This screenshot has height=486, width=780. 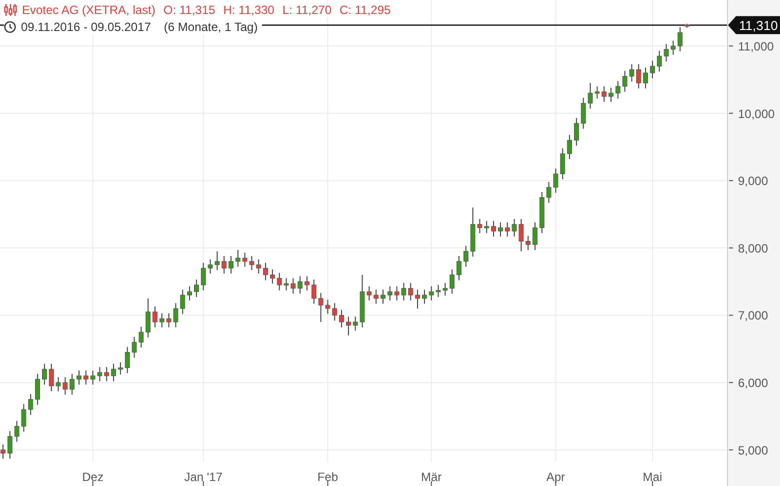 I want to click on y-axis-label: 10,000, so click(x=756, y=113).